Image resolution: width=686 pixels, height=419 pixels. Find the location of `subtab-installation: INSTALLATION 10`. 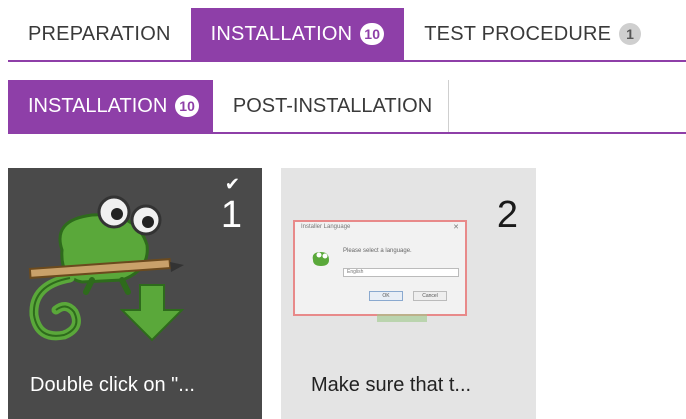

subtab-installation: INSTALLATION 10 is located at coordinates (110, 106).